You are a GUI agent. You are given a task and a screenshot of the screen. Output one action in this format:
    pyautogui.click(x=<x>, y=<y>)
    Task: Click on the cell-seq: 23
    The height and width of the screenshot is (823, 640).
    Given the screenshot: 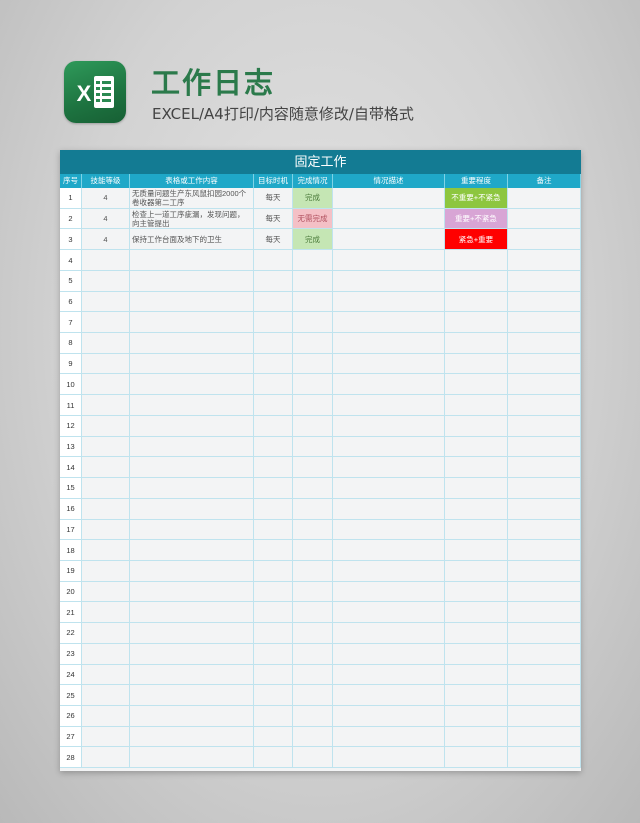 What is the action you would take?
    pyautogui.click(x=71, y=653)
    